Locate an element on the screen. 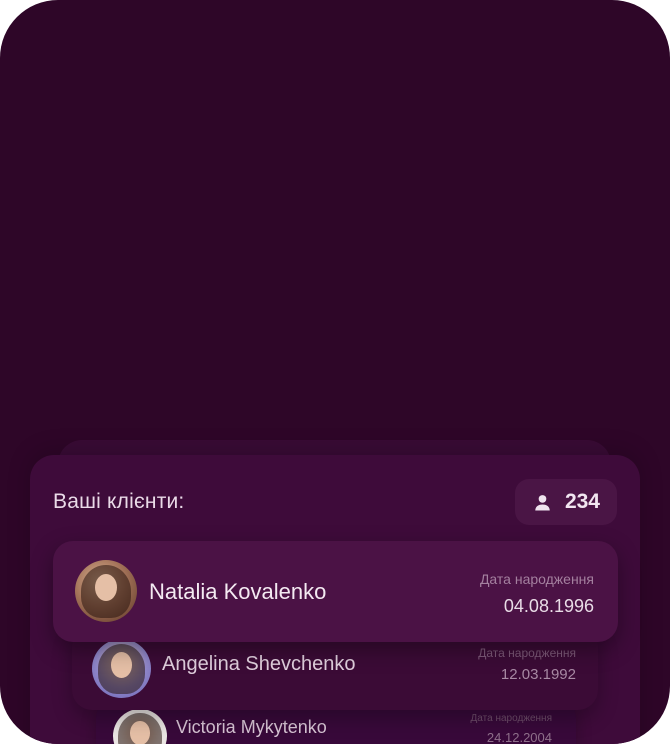 This screenshot has width=670, height=744. client-name: Angelina Shevchenko is located at coordinates (259, 664).